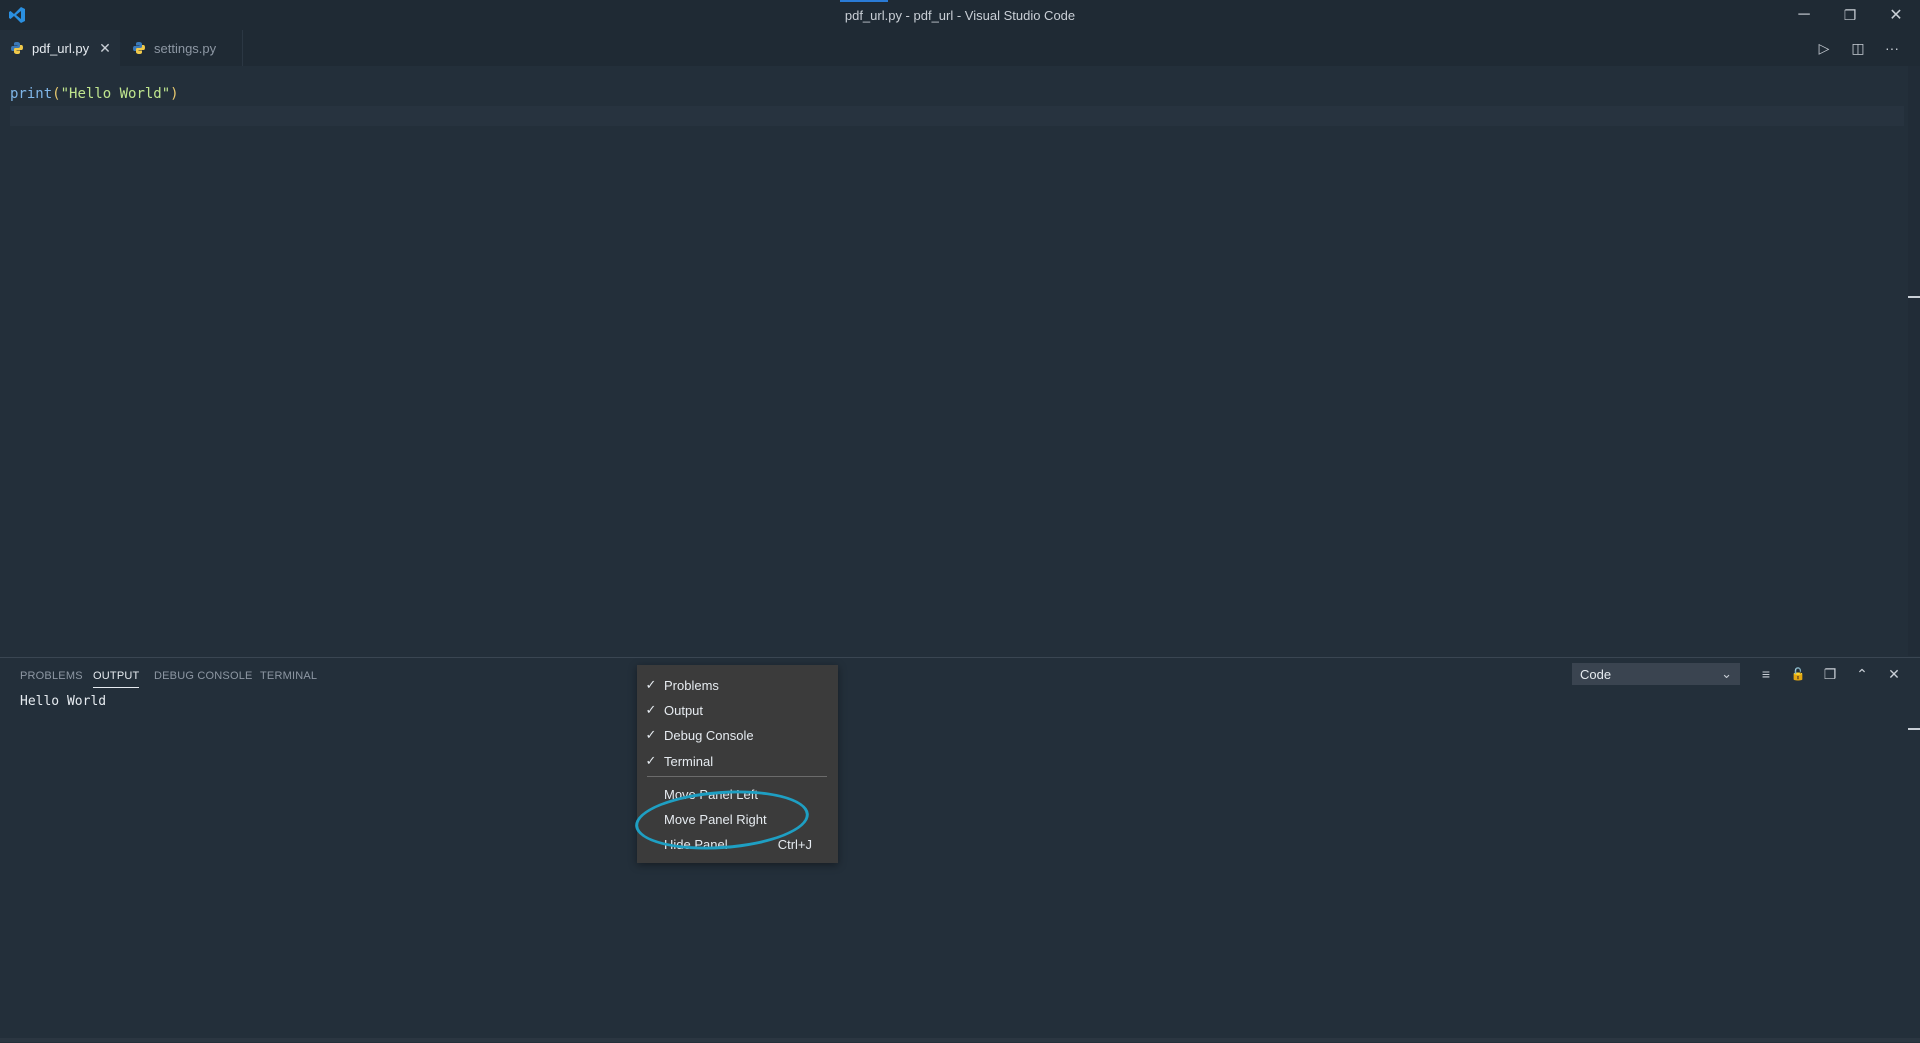 The height and width of the screenshot is (1043, 1920). I want to click on clear-output-icon: ≡, so click(1766, 674).